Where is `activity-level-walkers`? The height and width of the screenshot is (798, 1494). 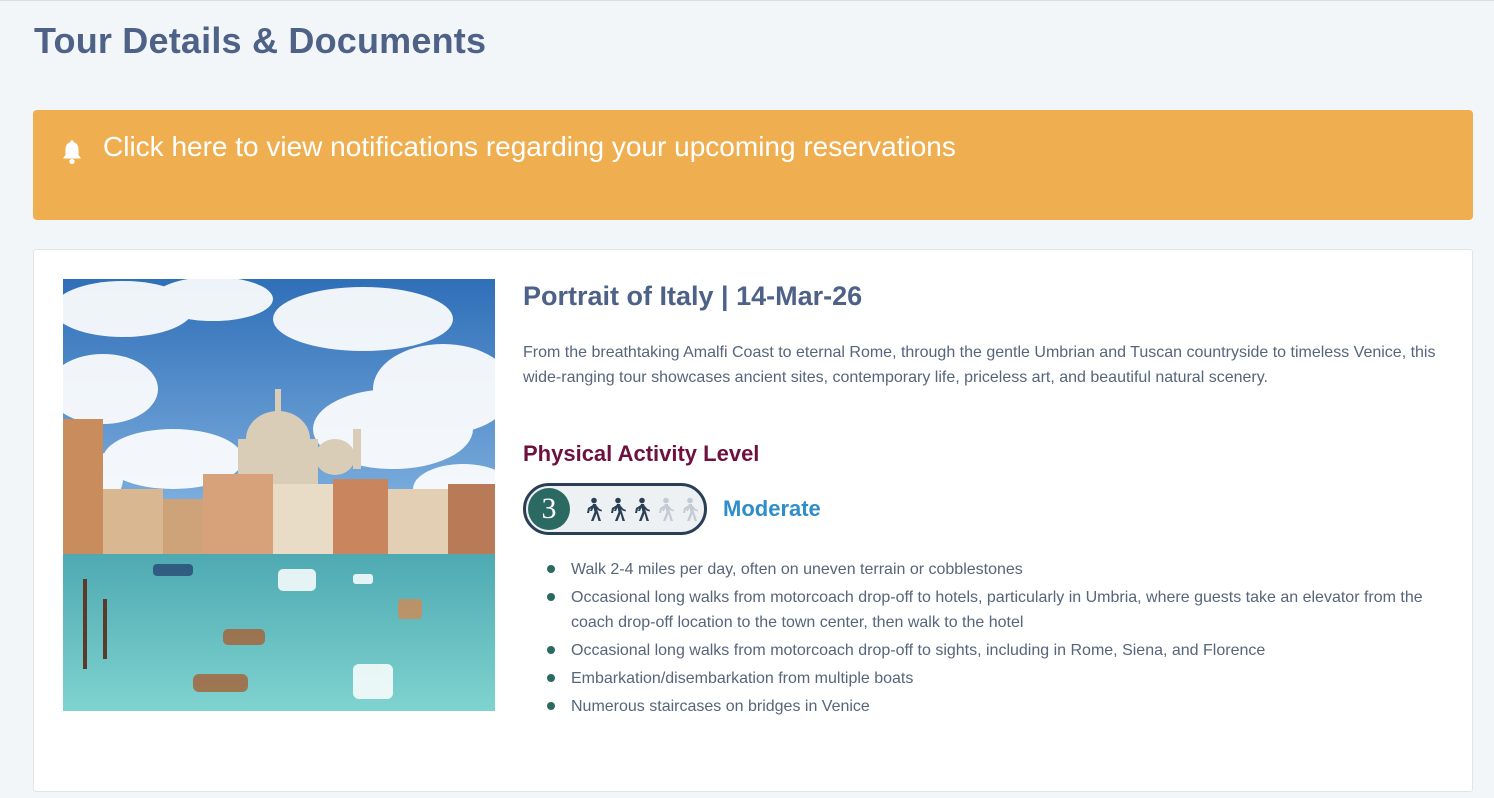
activity-level-walkers is located at coordinates (641, 510).